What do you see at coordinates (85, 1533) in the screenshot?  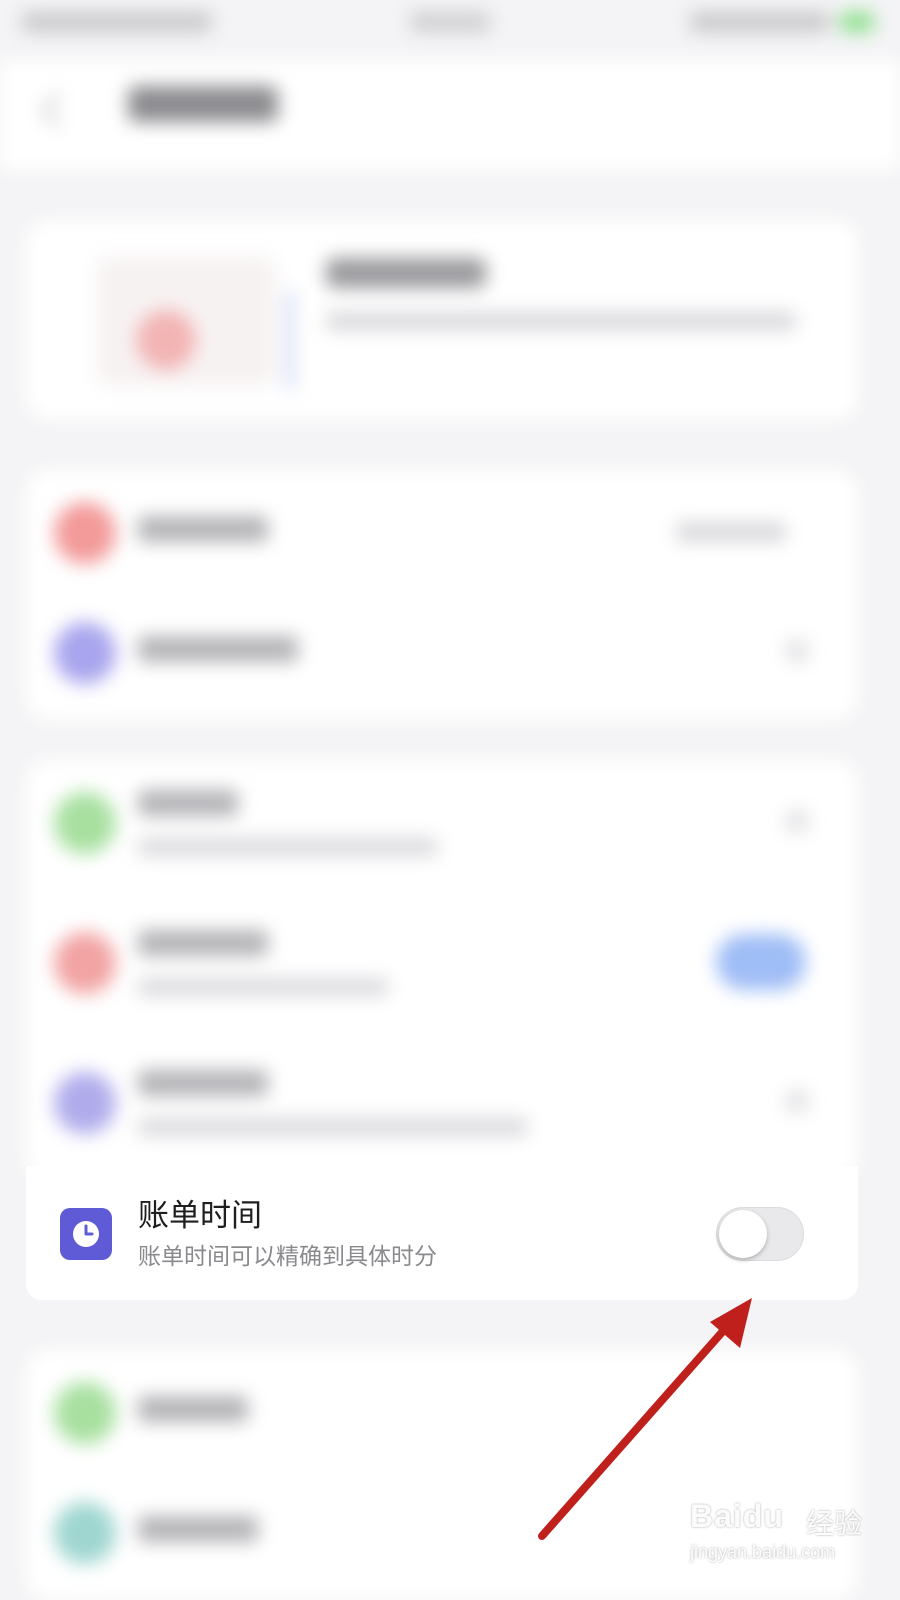 I see `teal-app-icon` at bounding box center [85, 1533].